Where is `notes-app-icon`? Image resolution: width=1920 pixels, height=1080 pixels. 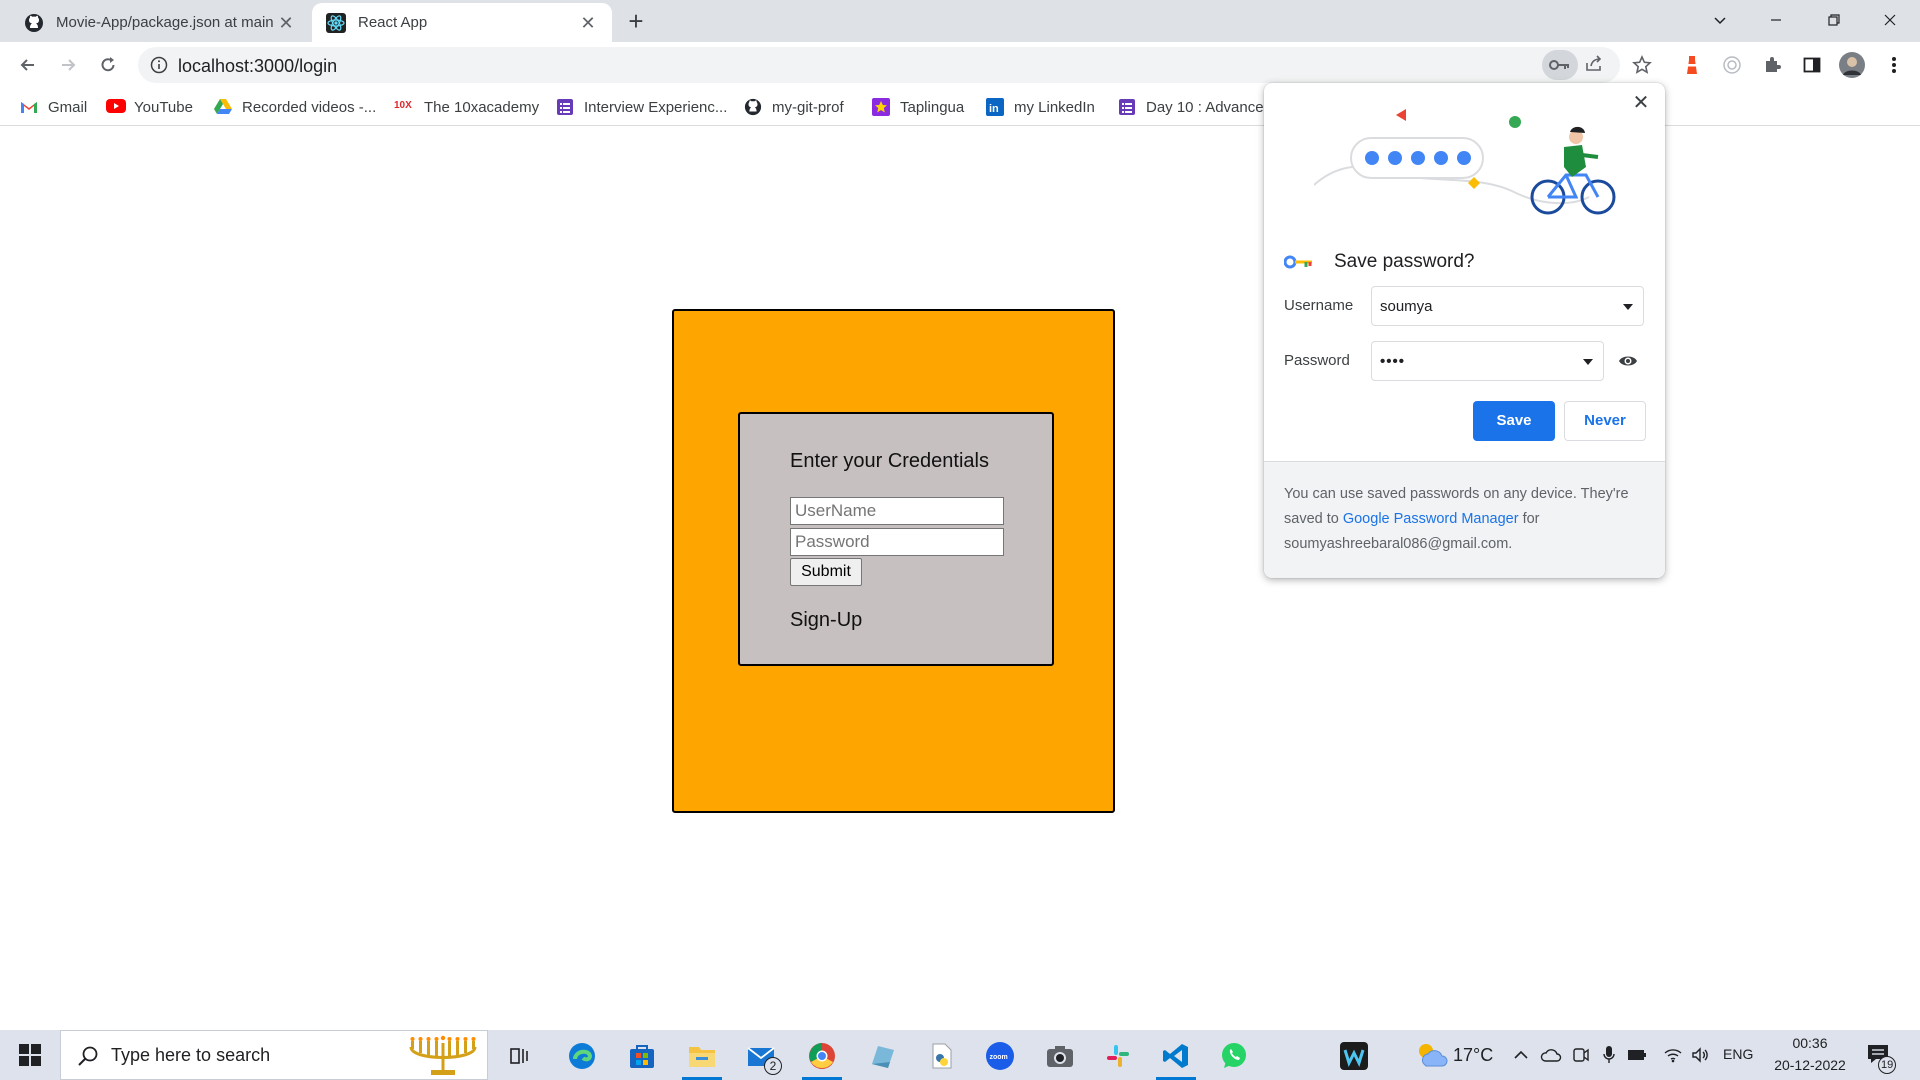
notes-app-icon is located at coordinates (882, 1056).